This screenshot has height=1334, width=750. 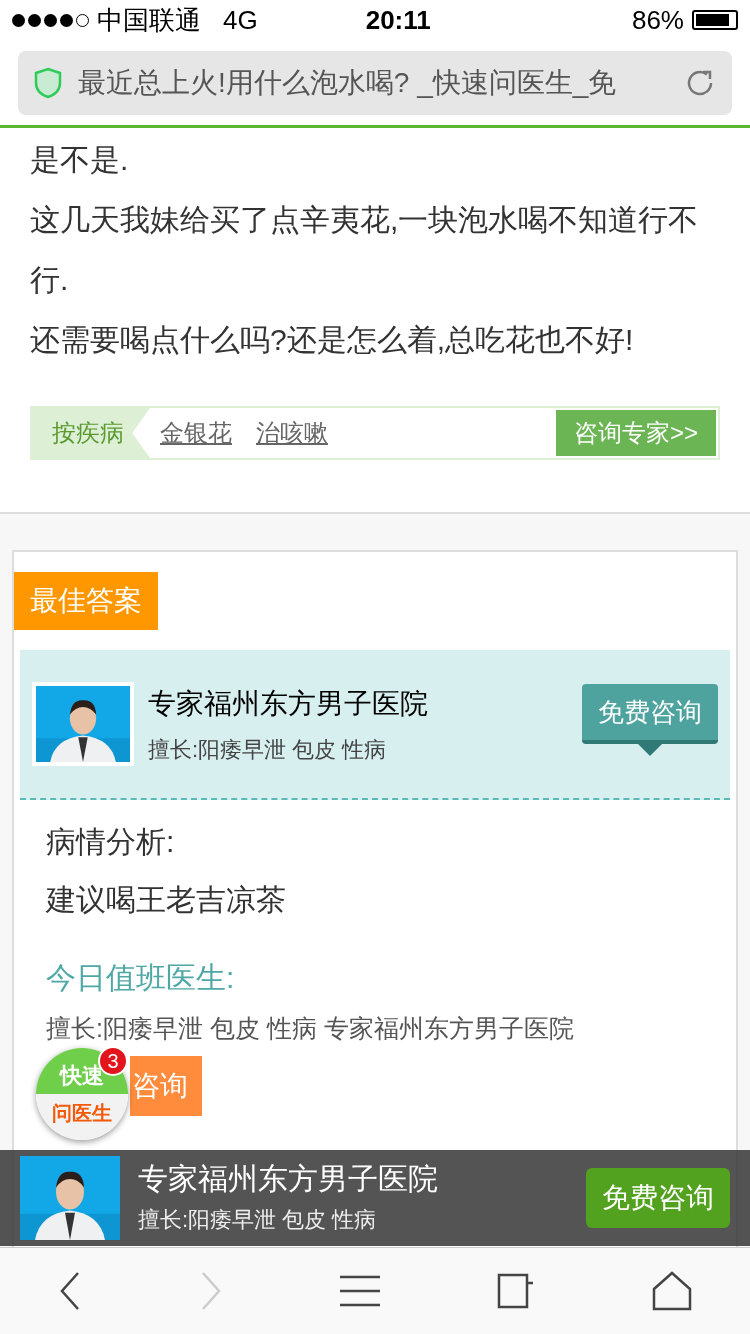 I want to click on tag-link: 治咳嗽, so click(x=292, y=433).